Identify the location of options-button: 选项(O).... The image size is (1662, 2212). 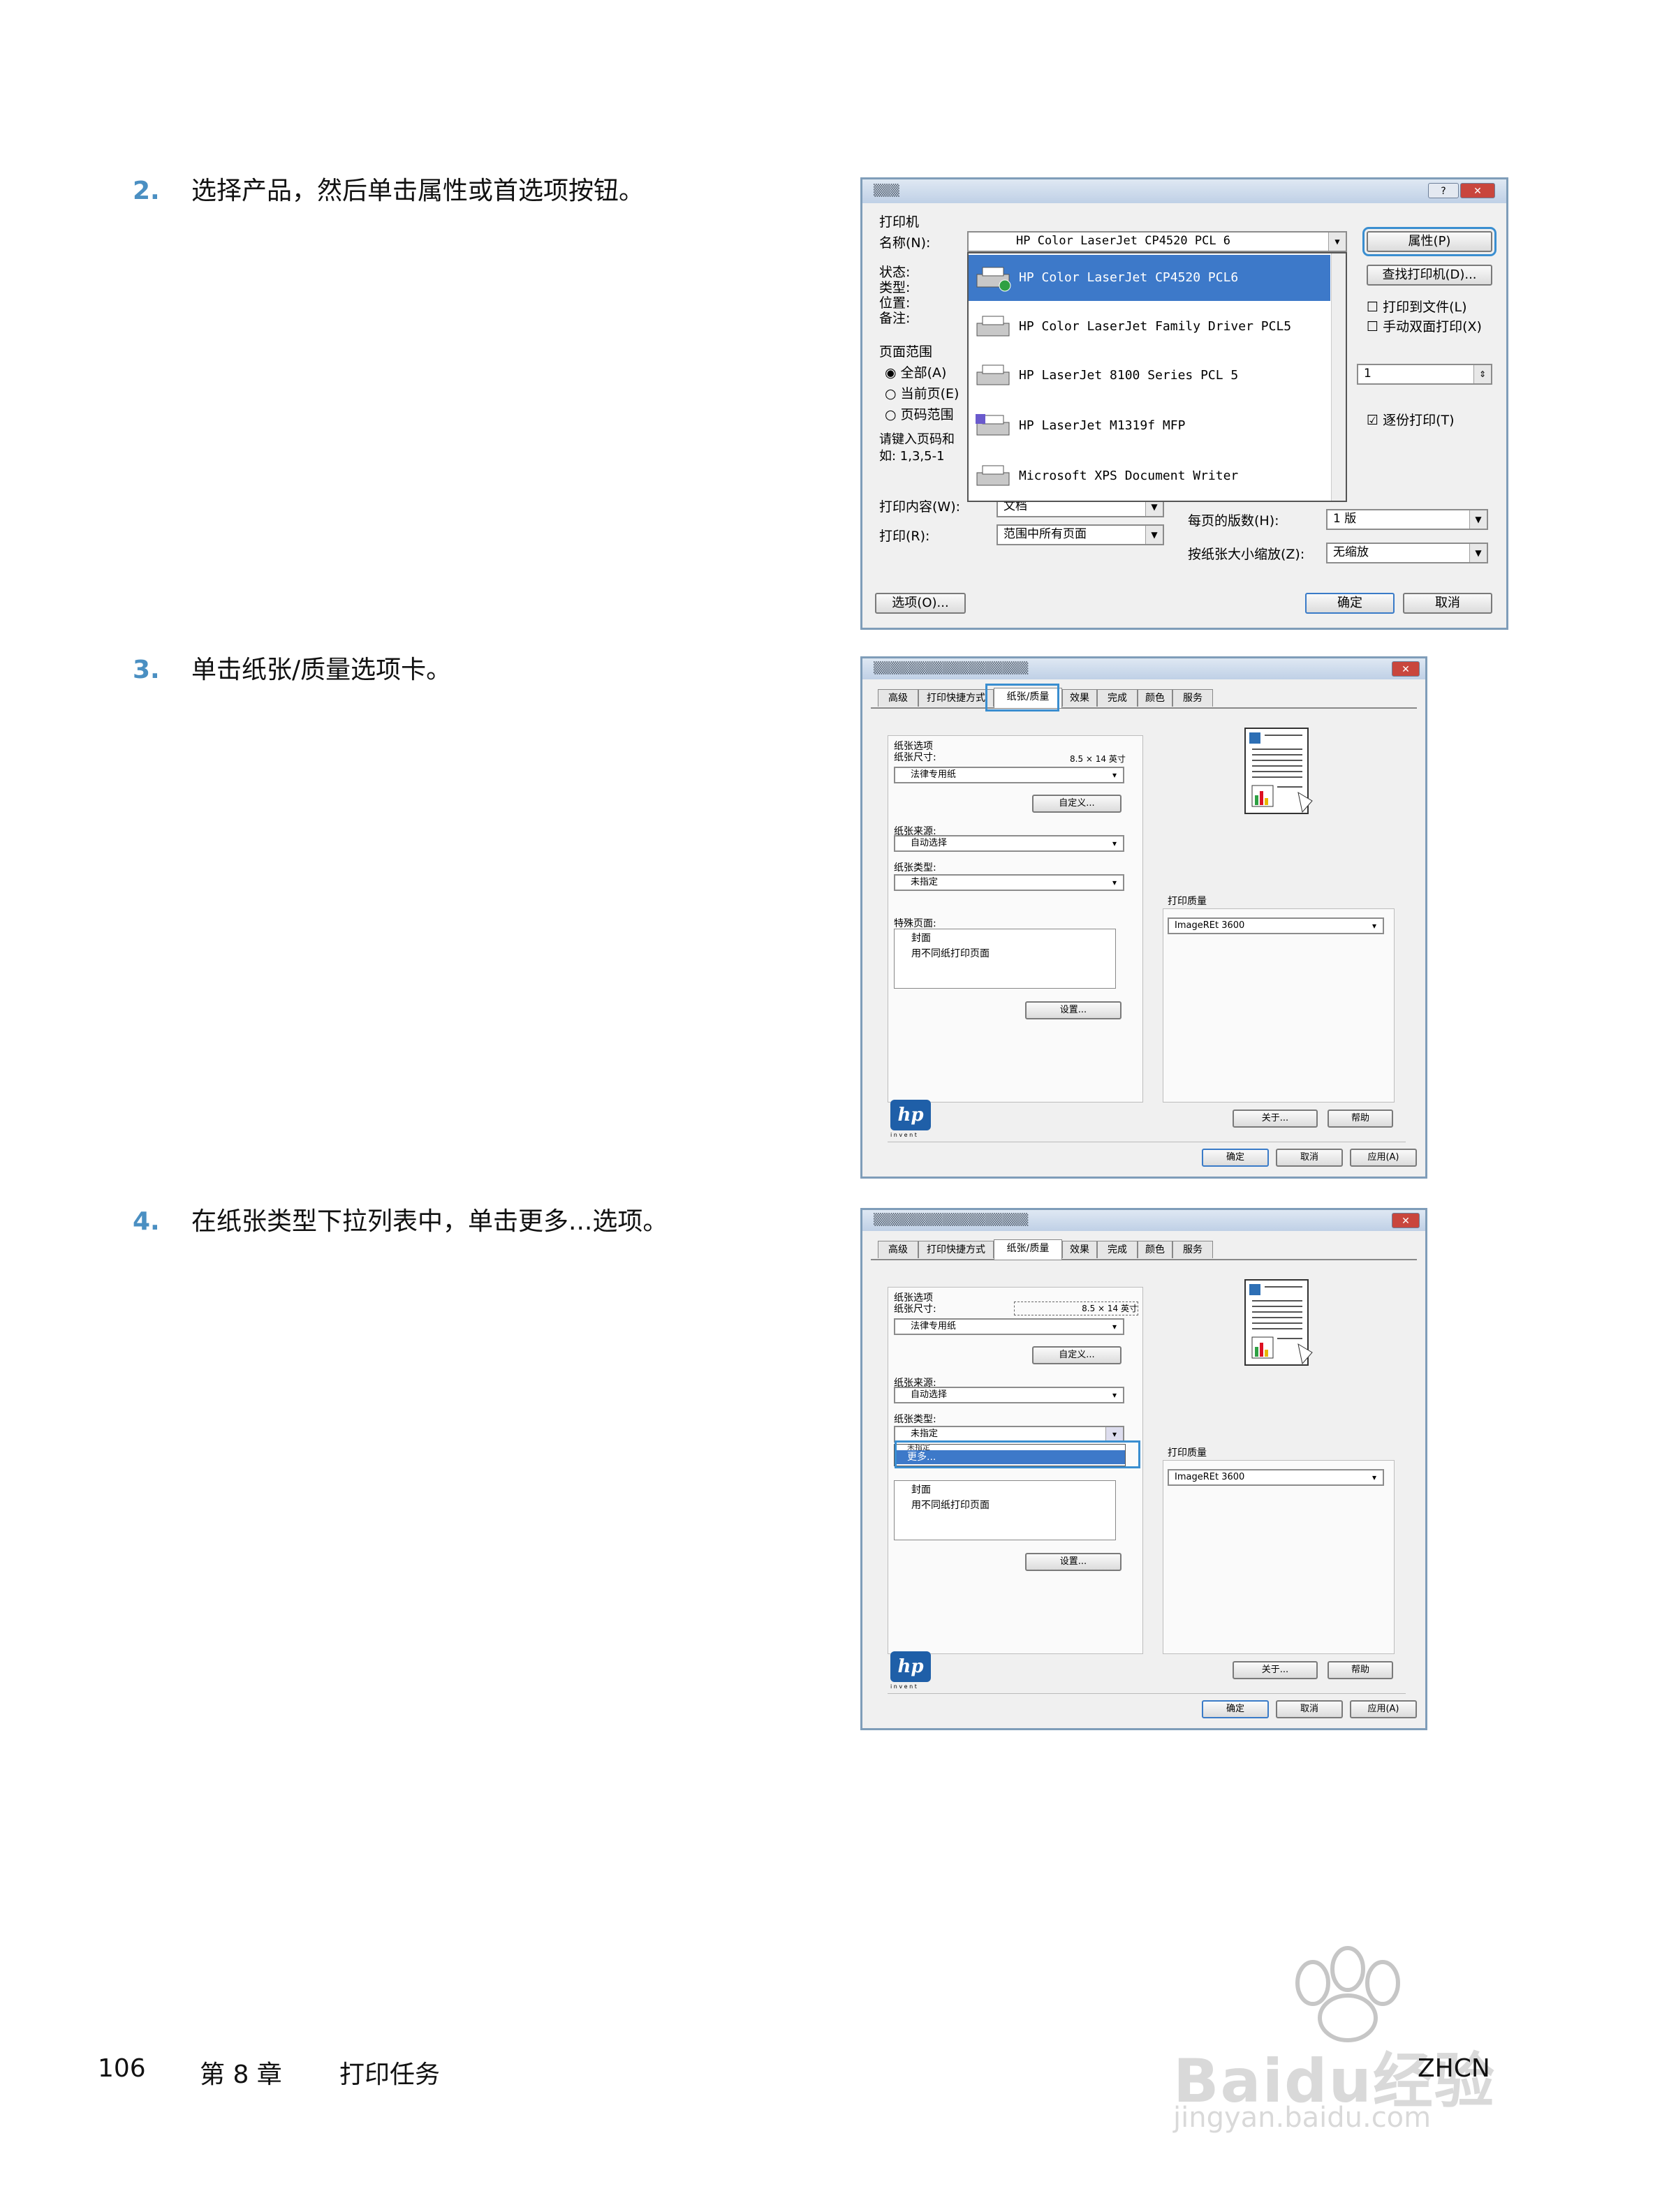
(920, 603).